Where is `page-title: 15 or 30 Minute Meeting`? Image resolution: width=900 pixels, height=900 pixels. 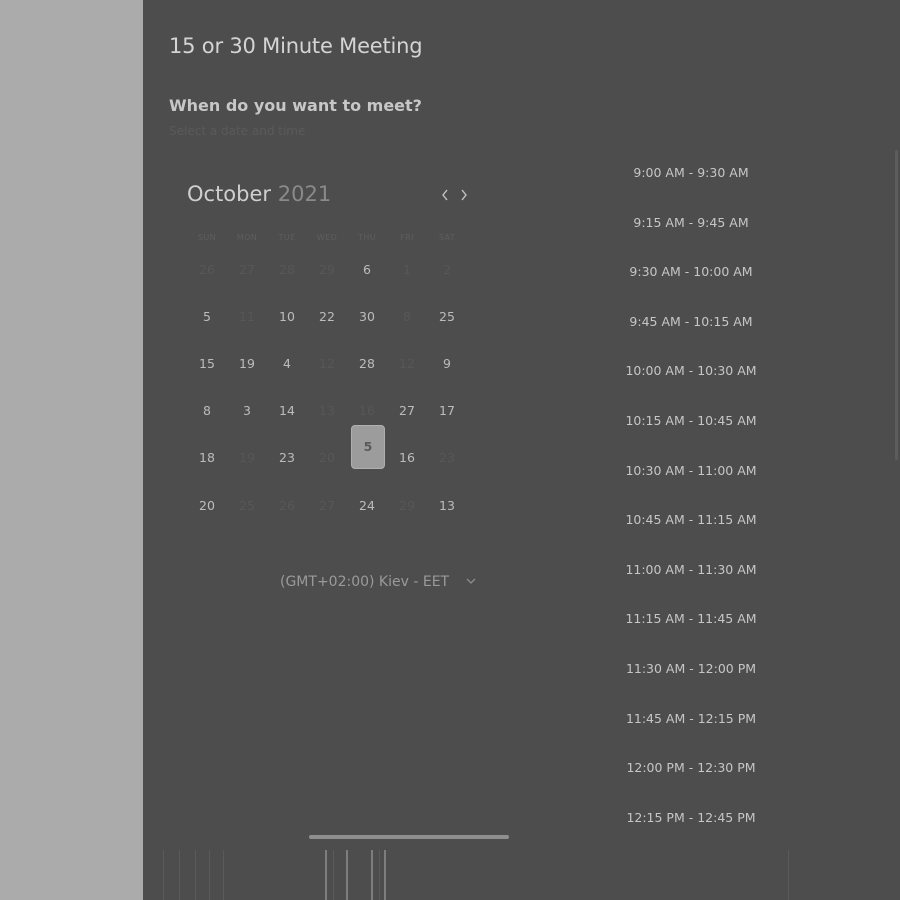 page-title: 15 or 30 Minute Meeting is located at coordinates (296, 46).